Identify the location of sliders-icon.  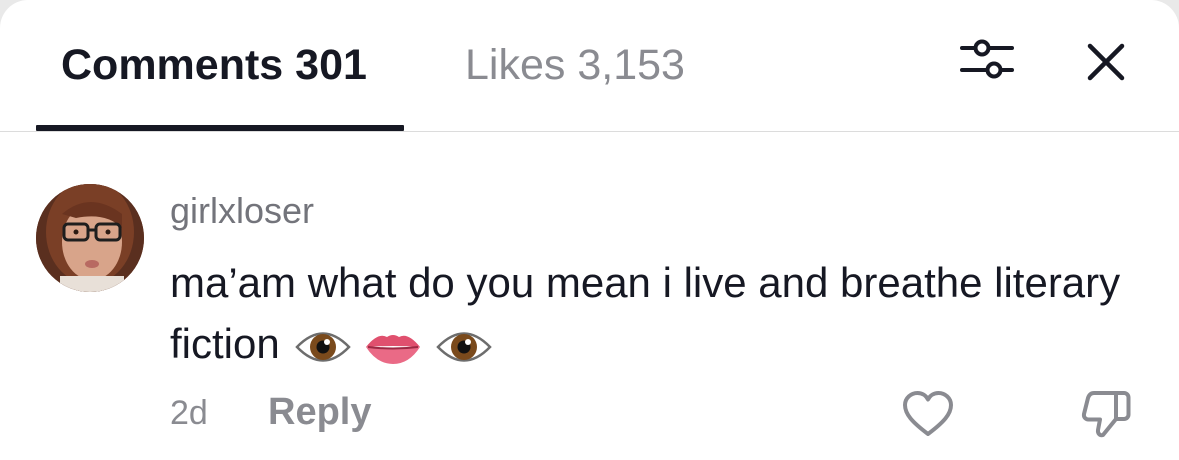
(987, 59).